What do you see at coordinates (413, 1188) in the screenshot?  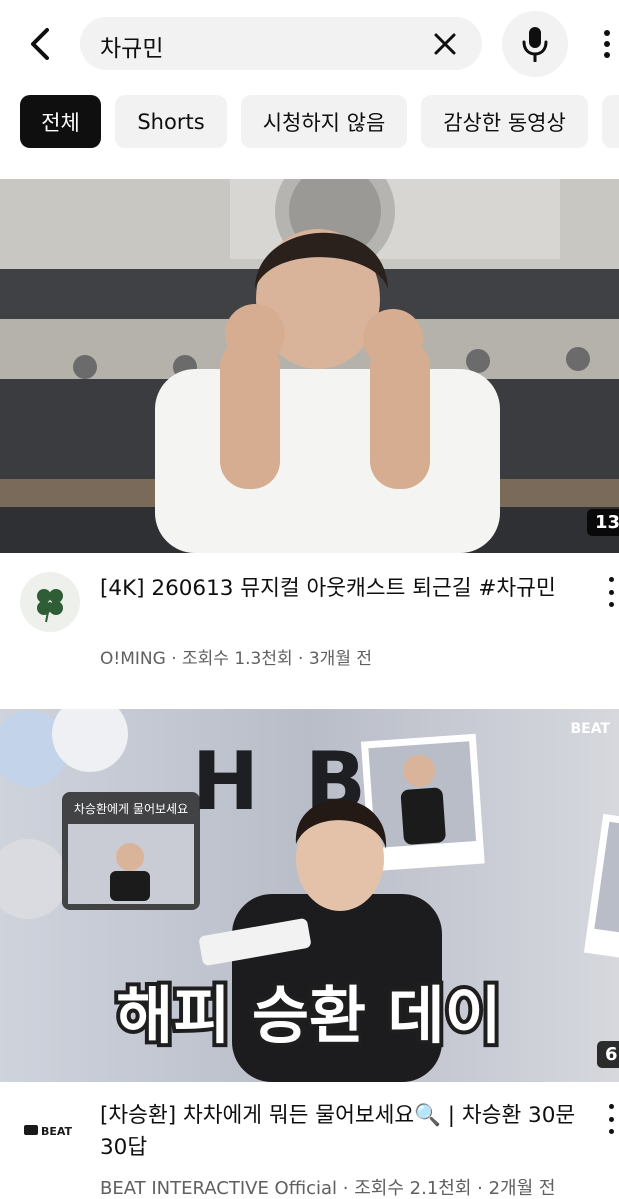 I see `view-count: 조회수 2.1천회` at bounding box center [413, 1188].